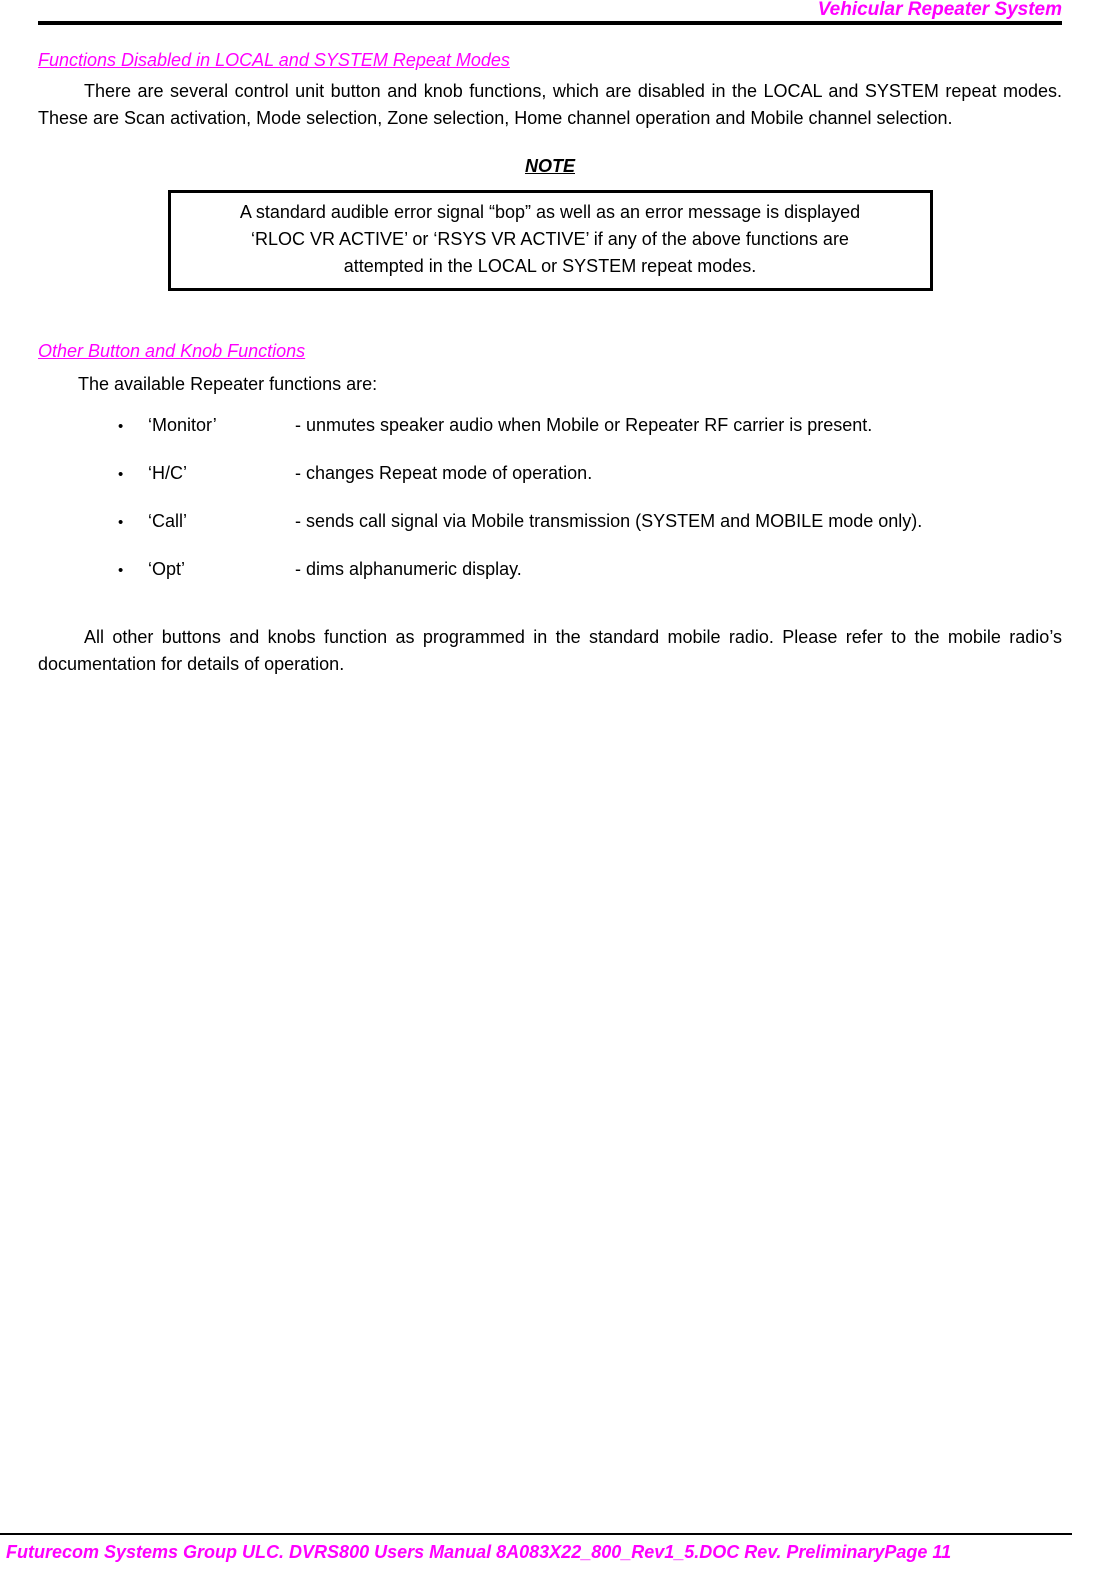 The width and height of the screenshot is (1100, 1569). I want to click on header-rule, so click(550, 23).